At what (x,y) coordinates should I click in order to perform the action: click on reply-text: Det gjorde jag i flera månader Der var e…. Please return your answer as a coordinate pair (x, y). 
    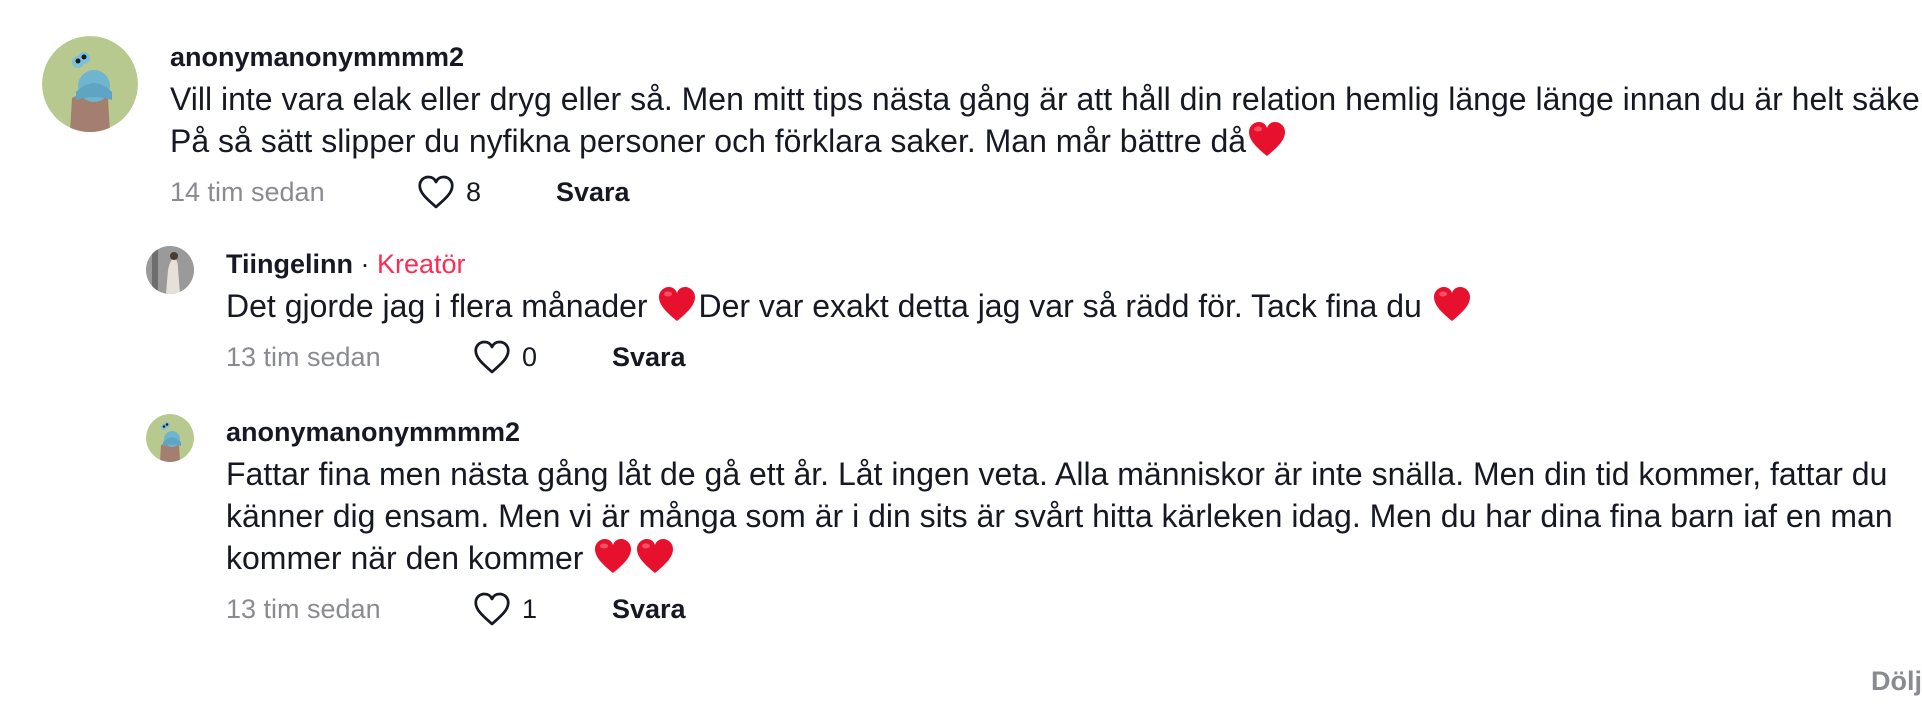
    Looking at the image, I should click on (1074, 306).